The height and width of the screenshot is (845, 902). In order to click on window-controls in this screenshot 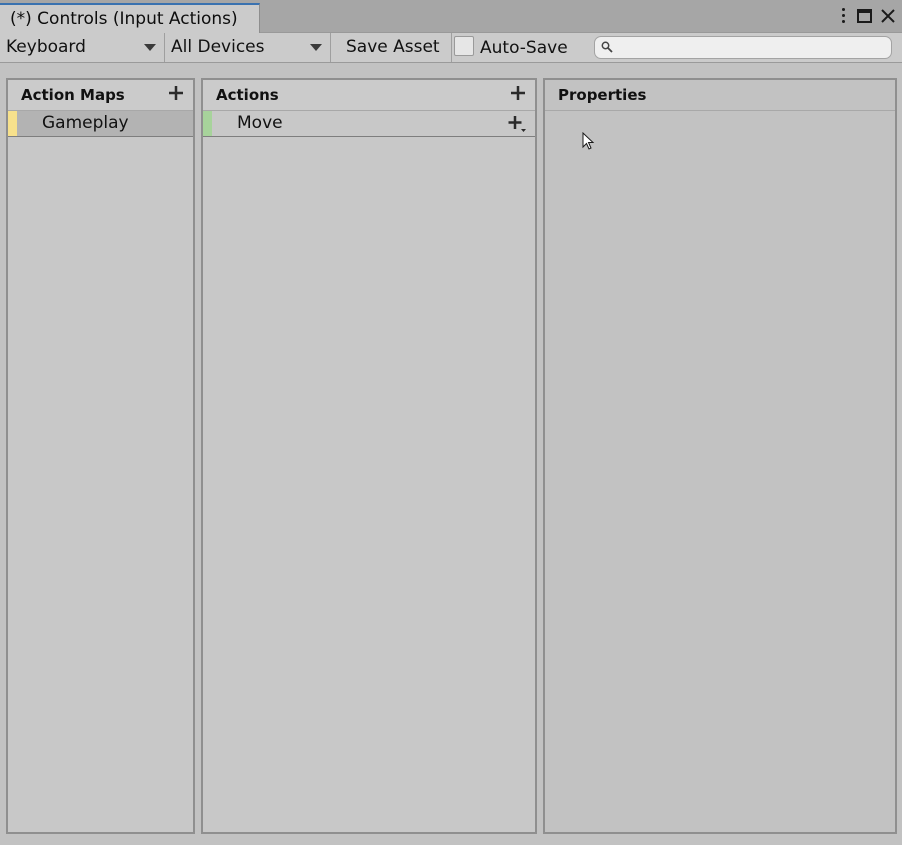, I will do `click(867, 16)`.